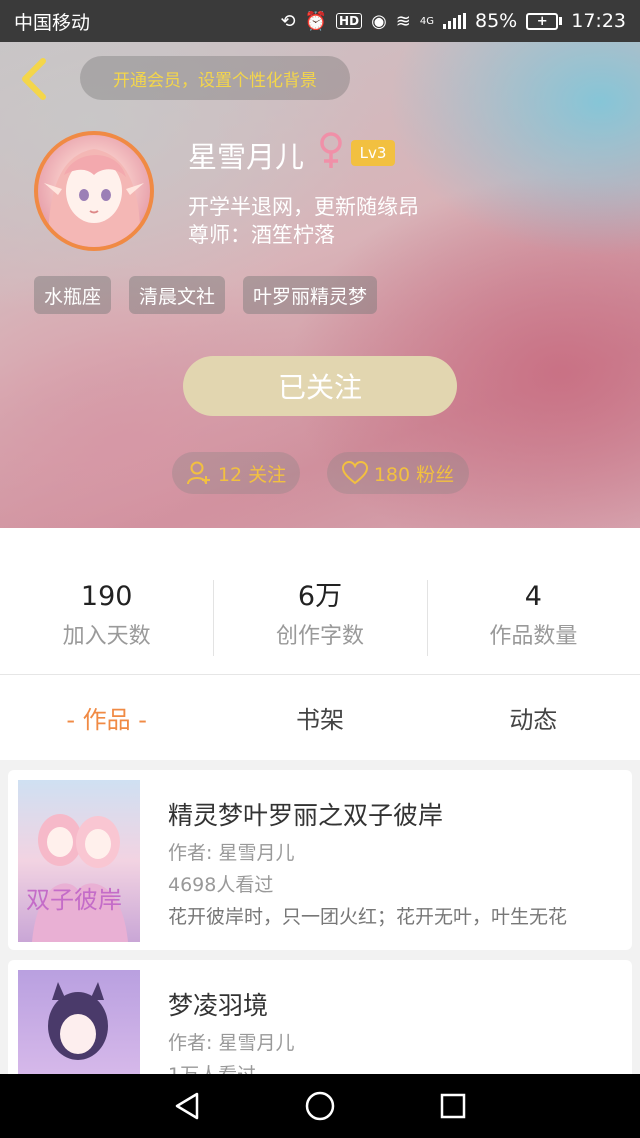 The height and width of the screenshot is (1138, 640). I want to click on recents-nav-button, so click(453, 1106).